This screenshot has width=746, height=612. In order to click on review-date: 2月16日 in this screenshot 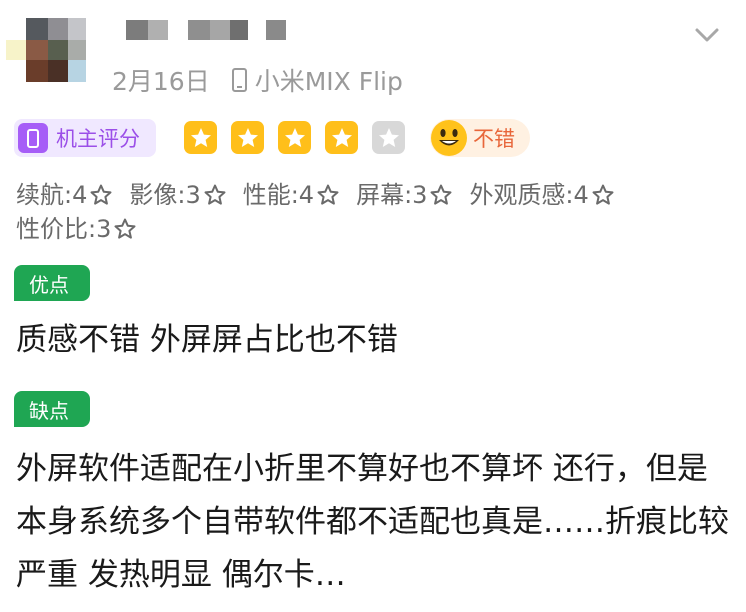, I will do `click(161, 81)`.